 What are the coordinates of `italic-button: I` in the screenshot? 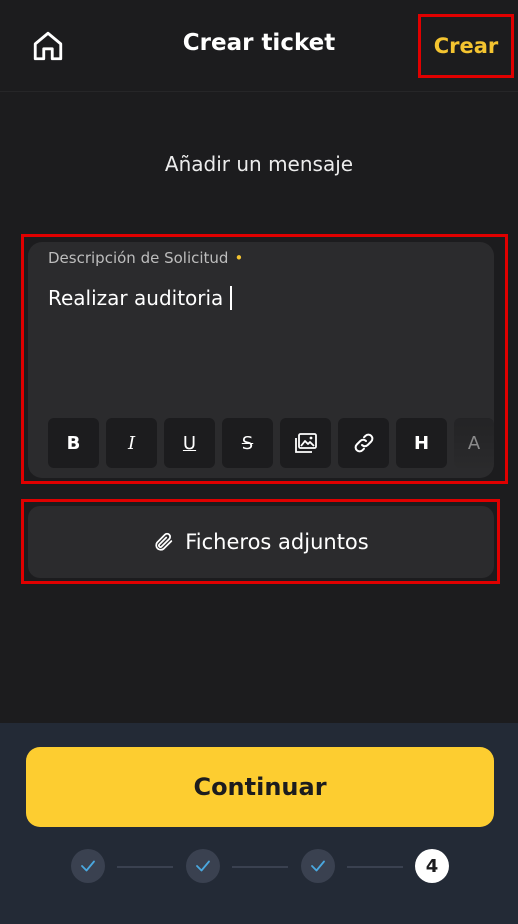 It's located at (131, 443).